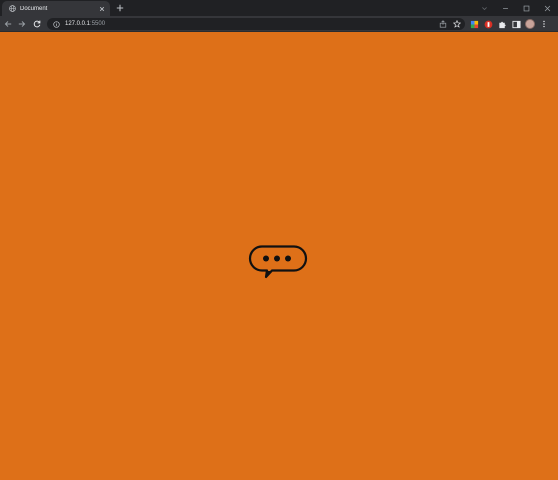 This screenshot has width=558, height=480. I want to click on omnibox-actions, so click(449, 24).